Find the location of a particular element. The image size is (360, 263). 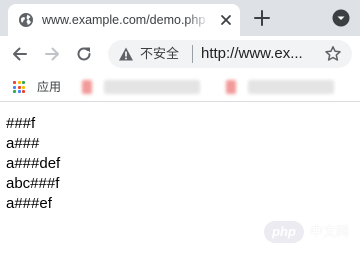

reload-icon is located at coordinates (84, 54).